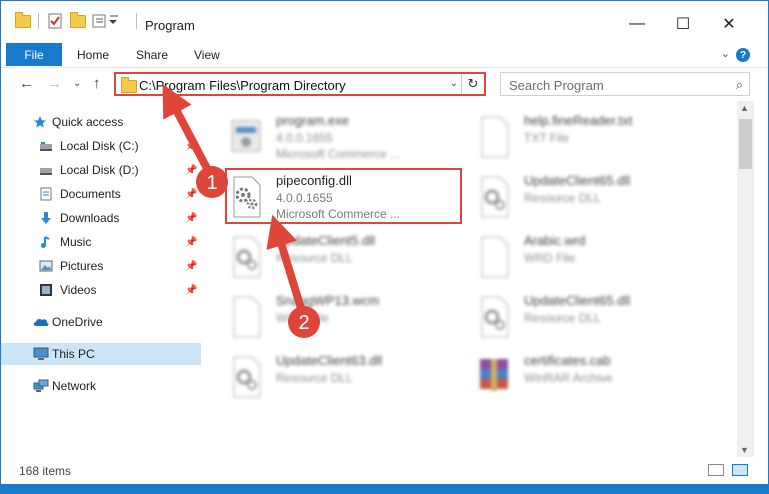 Image resolution: width=769 pixels, height=494 pixels. I want to click on sidebar-item-local-disk-c: Local Disk (C:) 📌, so click(101, 146).